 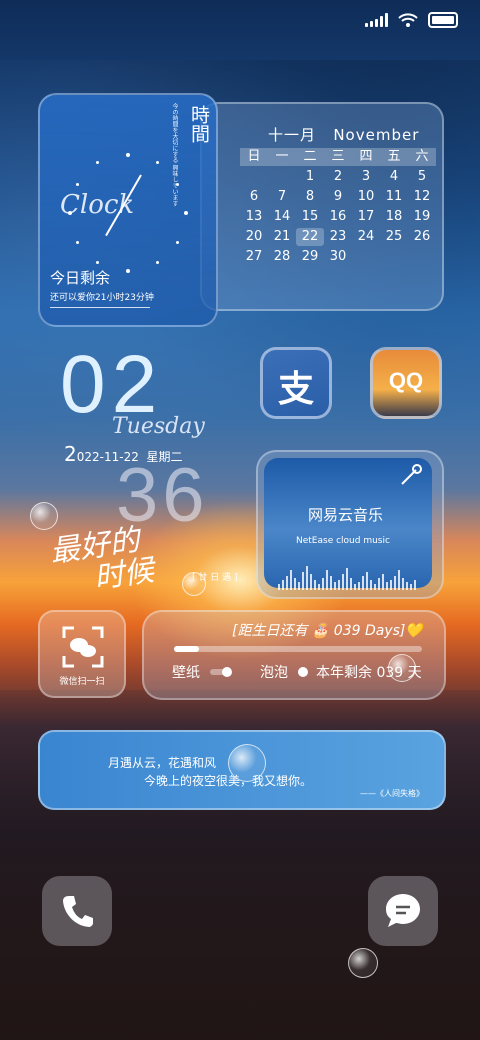 I want to click on messages-button, so click(x=403, y=911).